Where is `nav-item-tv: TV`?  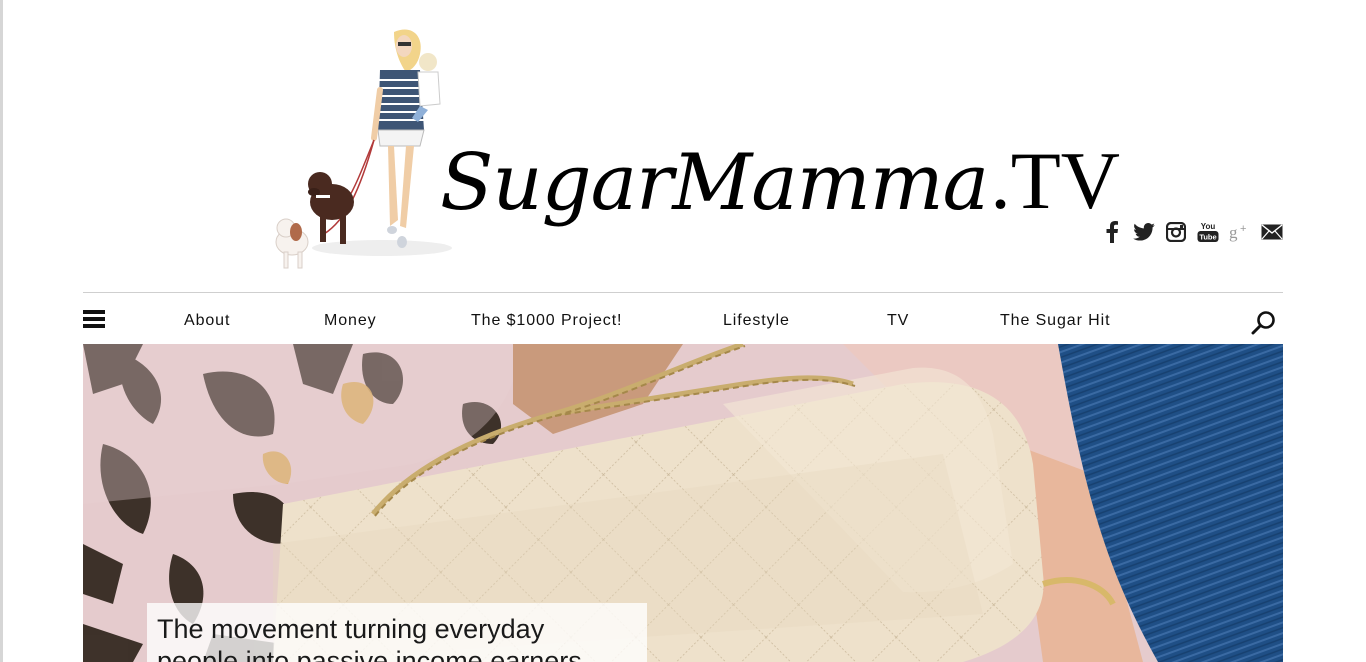 nav-item-tv: TV is located at coordinates (898, 321).